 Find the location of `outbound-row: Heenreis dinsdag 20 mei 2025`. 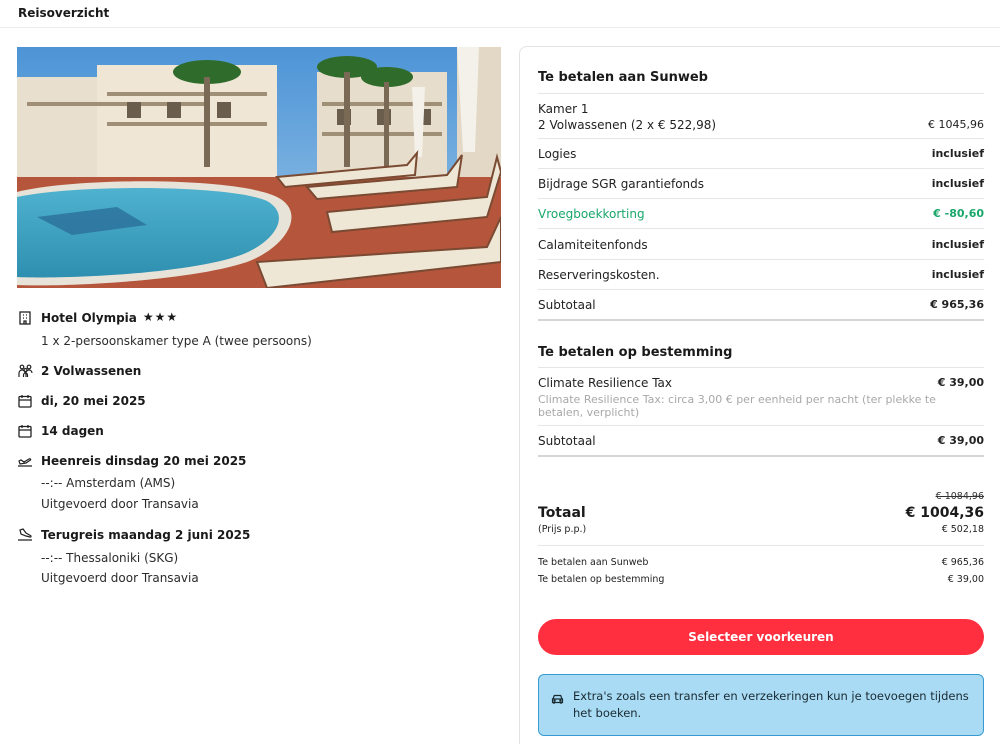

outbound-row: Heenreis dinsdag 20 mei 2025 is located at coordinates (131, 461).